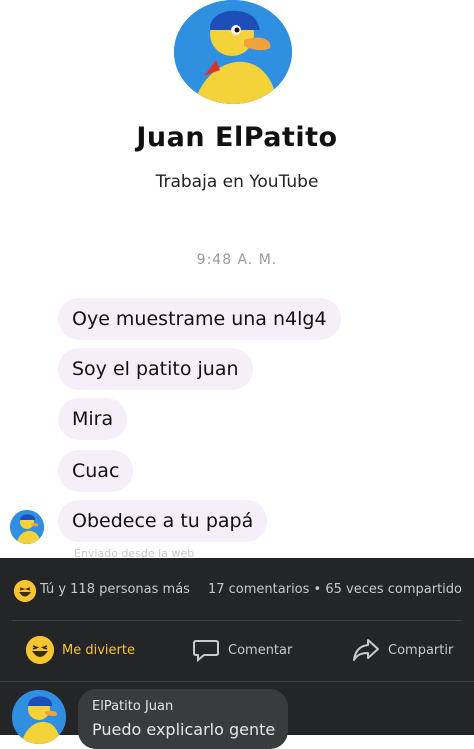 The image size is (474, 749). I want to click on comment-text: Puedo explicarlo gente, so click(184, 729).